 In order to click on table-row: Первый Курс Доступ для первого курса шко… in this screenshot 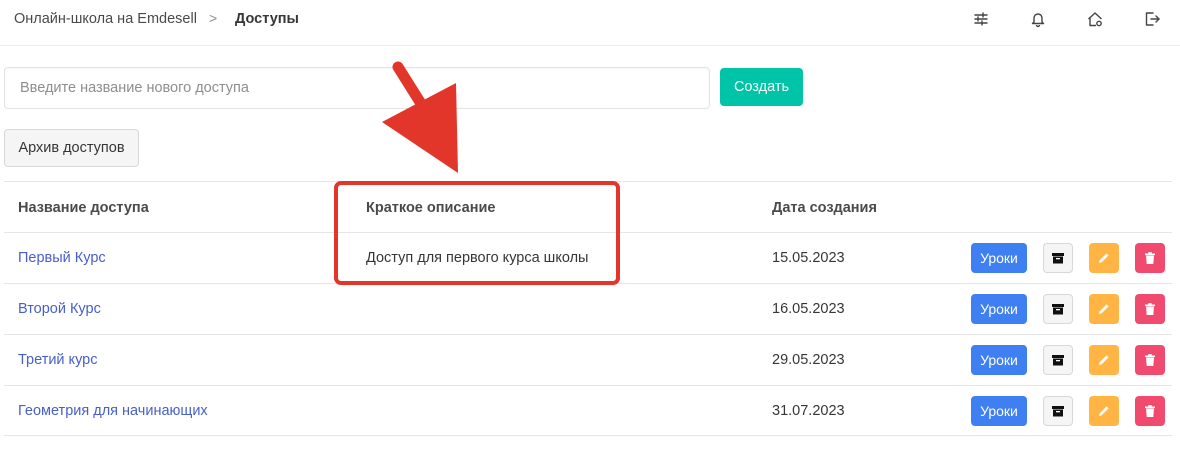, I will do `click(588, 257)`.